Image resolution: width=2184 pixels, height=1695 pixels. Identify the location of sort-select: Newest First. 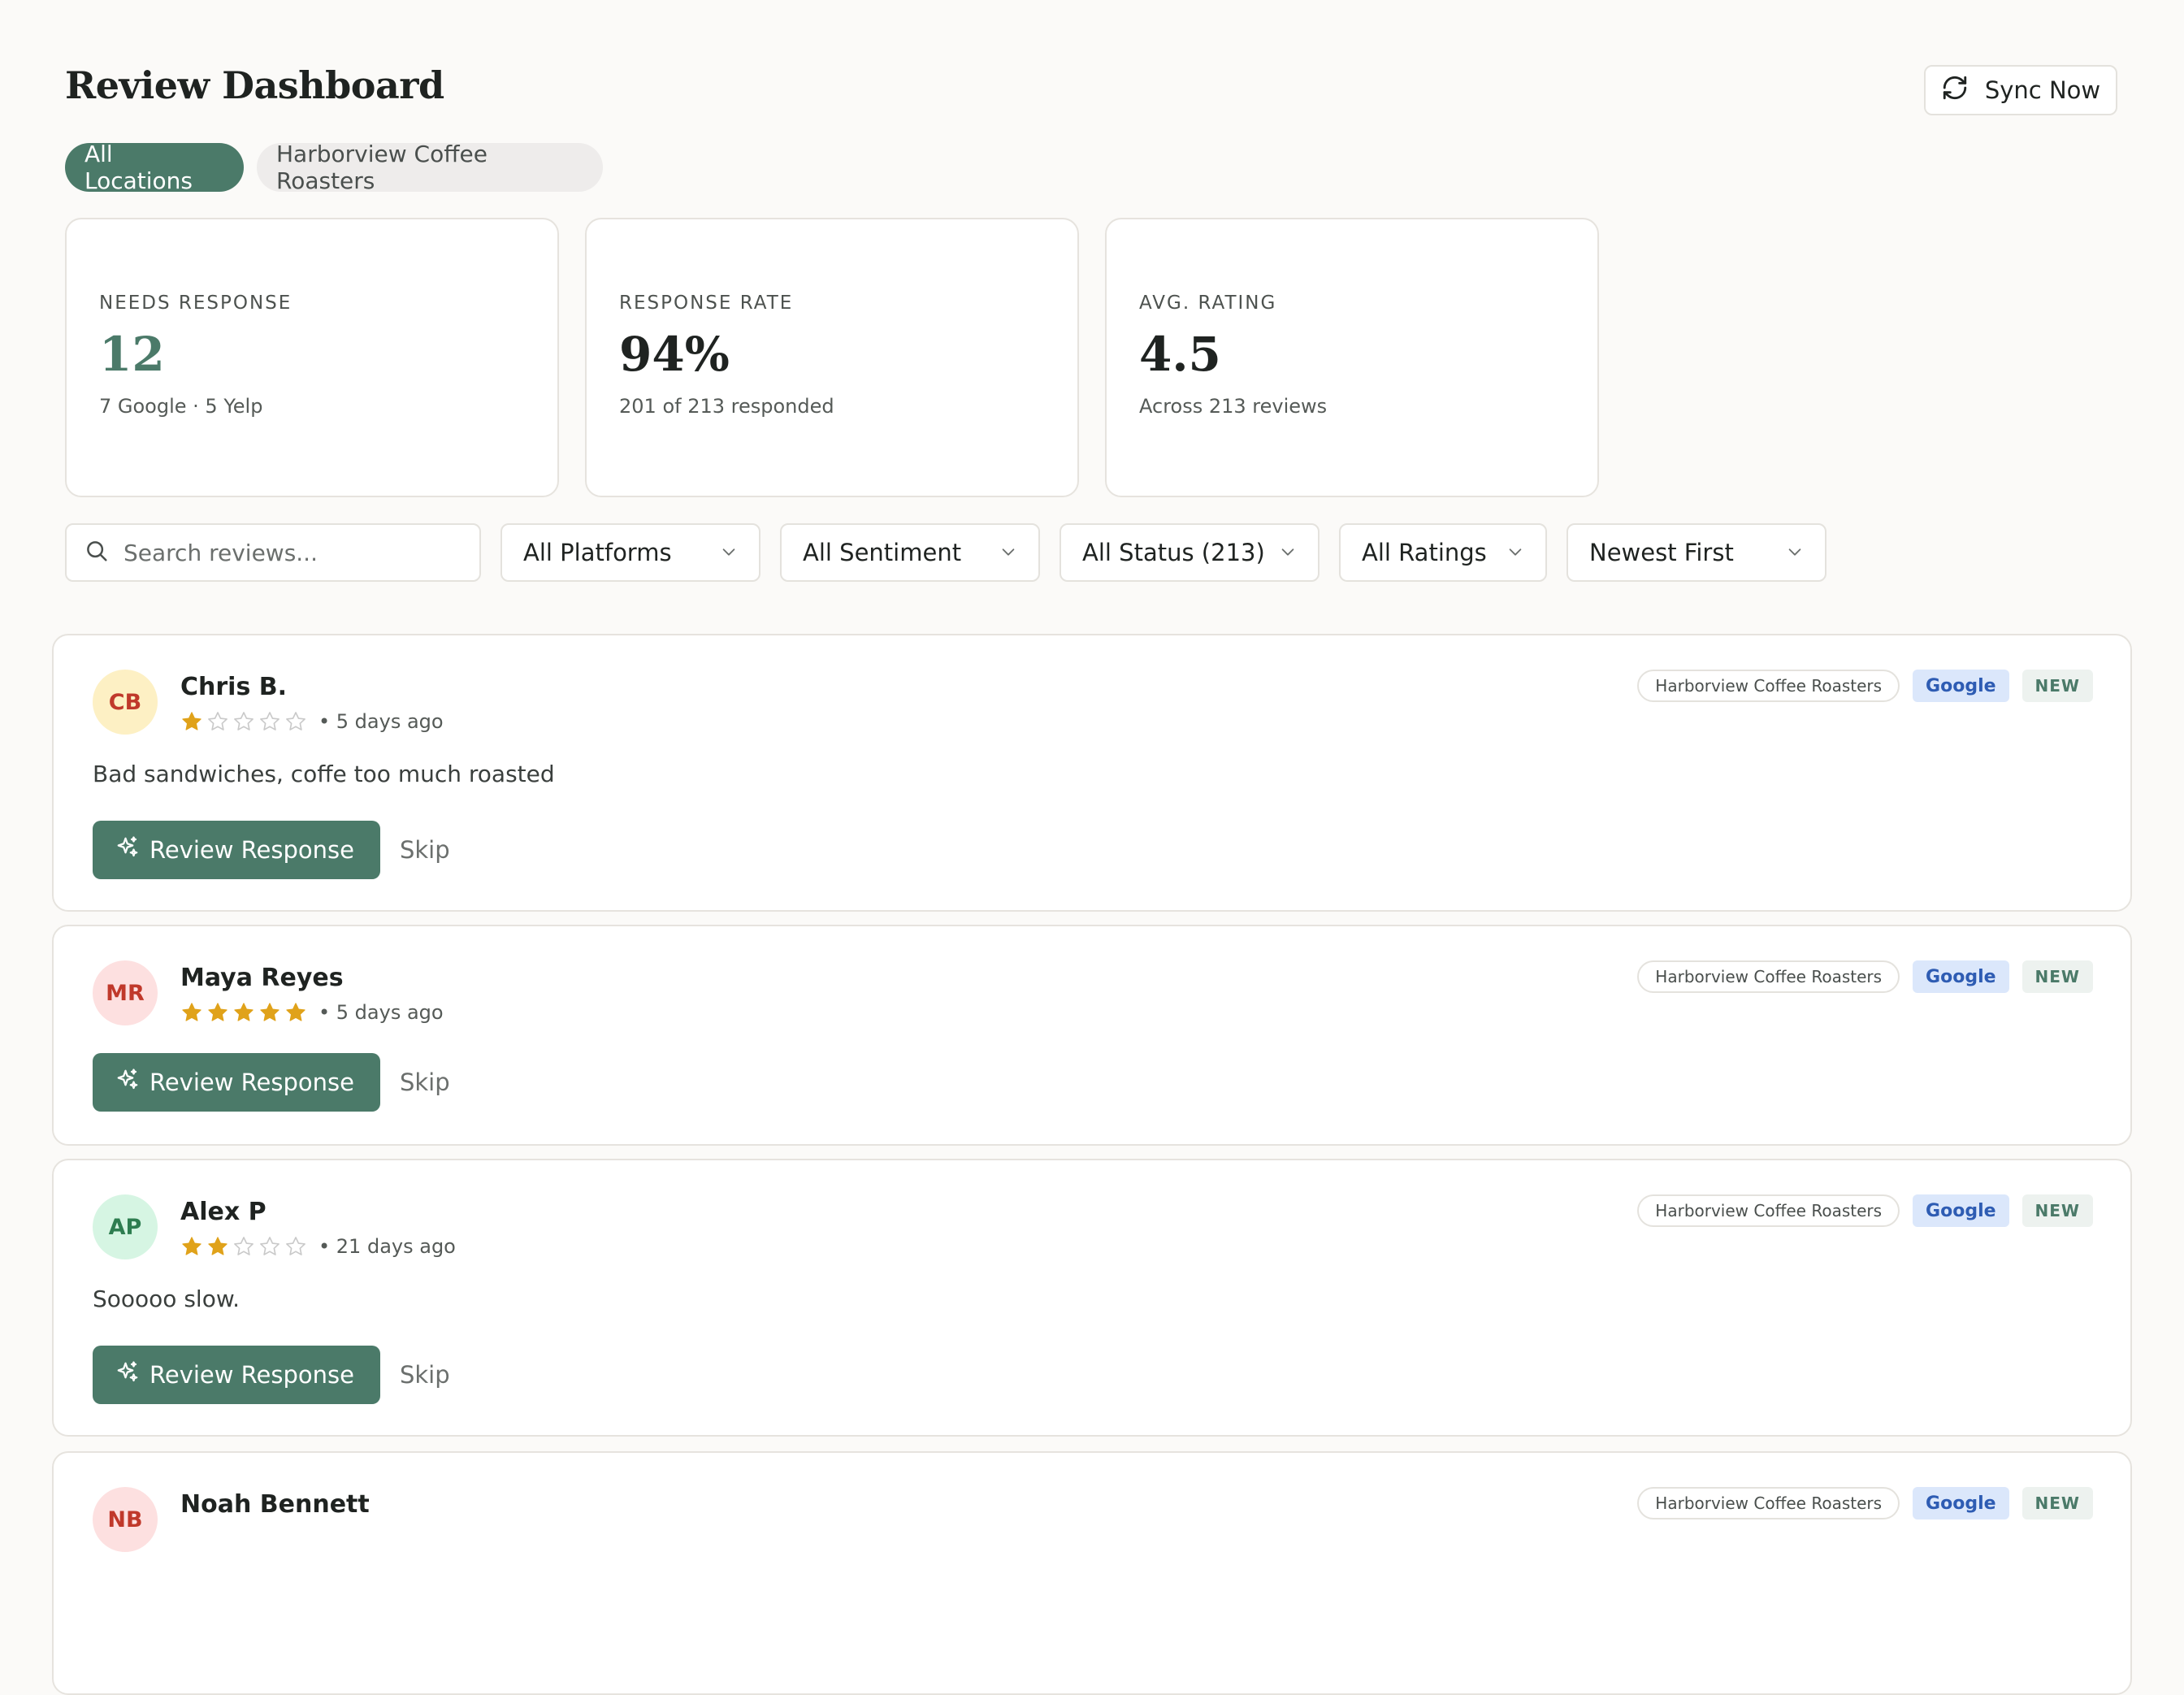
(1696, 552).